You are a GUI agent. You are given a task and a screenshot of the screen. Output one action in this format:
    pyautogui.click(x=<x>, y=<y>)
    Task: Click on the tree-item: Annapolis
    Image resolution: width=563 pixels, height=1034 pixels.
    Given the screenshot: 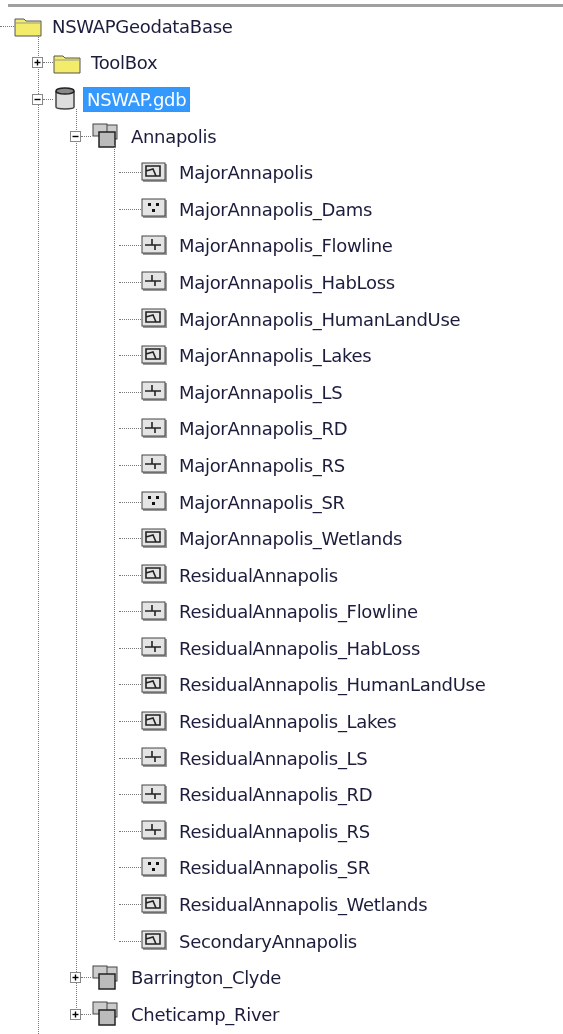 What is the action you would take?
    pyautogui.click(x=174, y=136)
    